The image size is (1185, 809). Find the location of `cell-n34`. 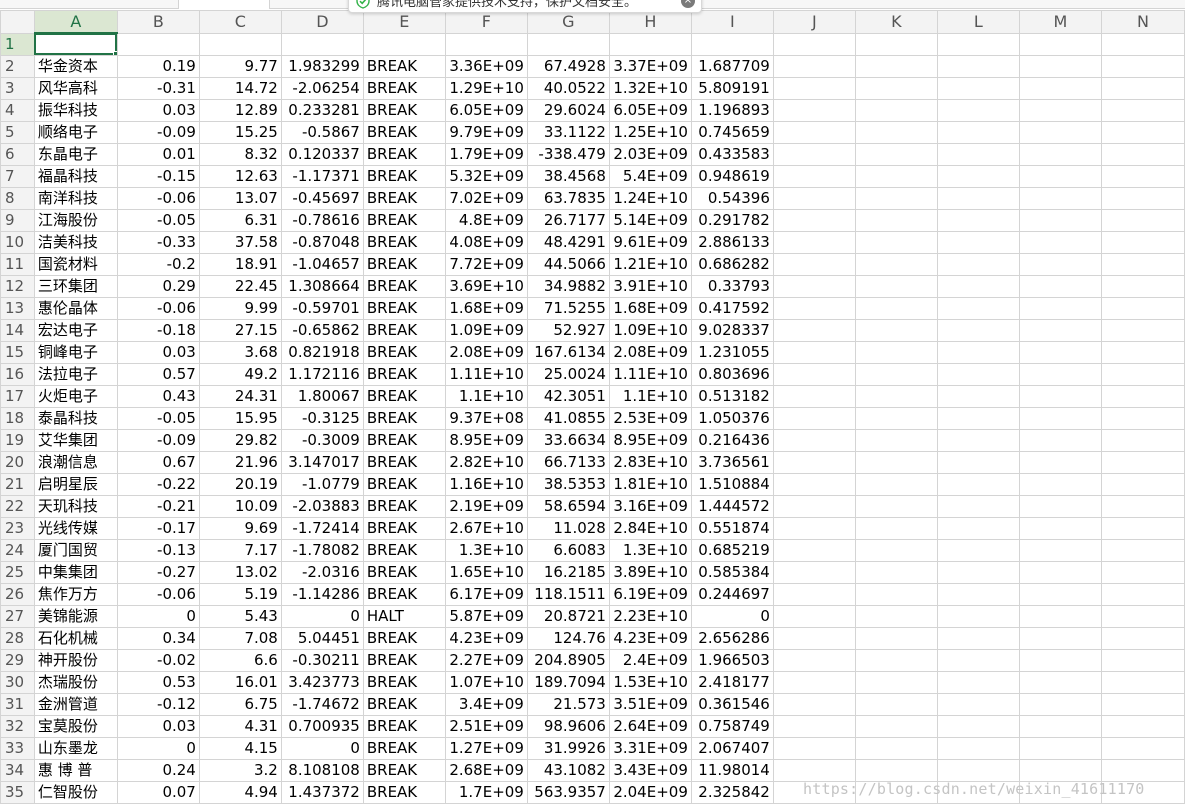

cell-n34 is located at coordinates (1142, 770).